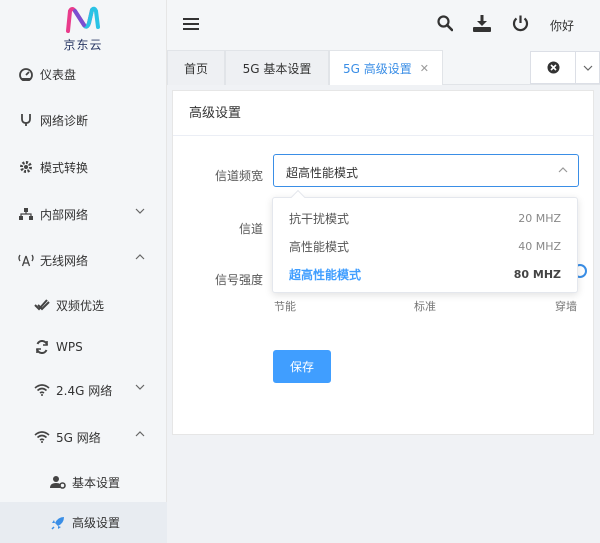  Describe the element at coordinates (64, 120) in the screenshot. I see `sidebar-item-label: 网络诊断` at that location.